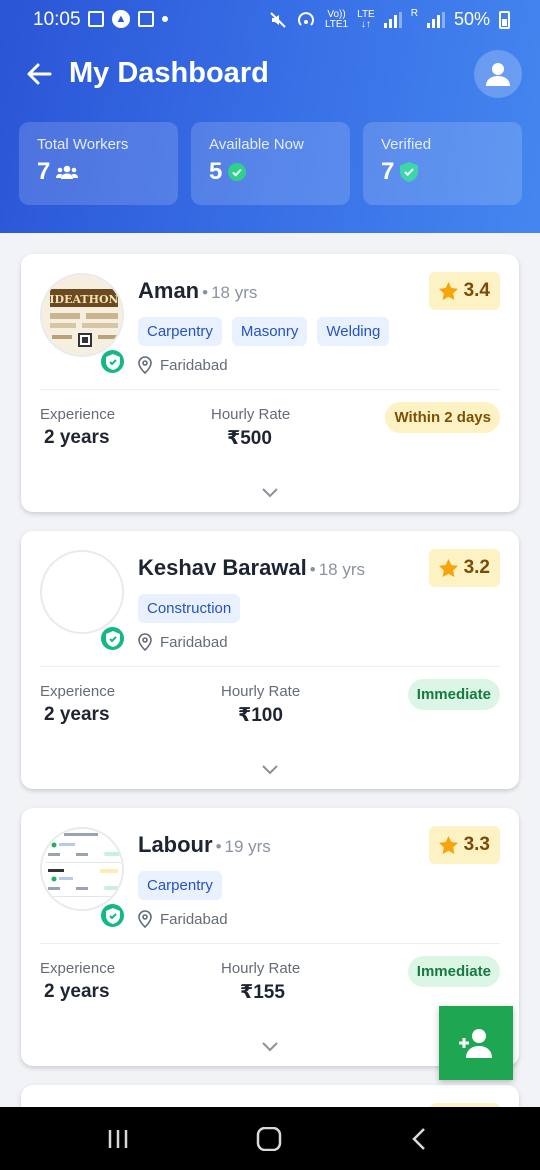 This screenshot has height=1170, width=540. What do you see at coordinates (175, 844) in the screenshot?
I see `worker-name: Labour` at bounding box center [175, 844].